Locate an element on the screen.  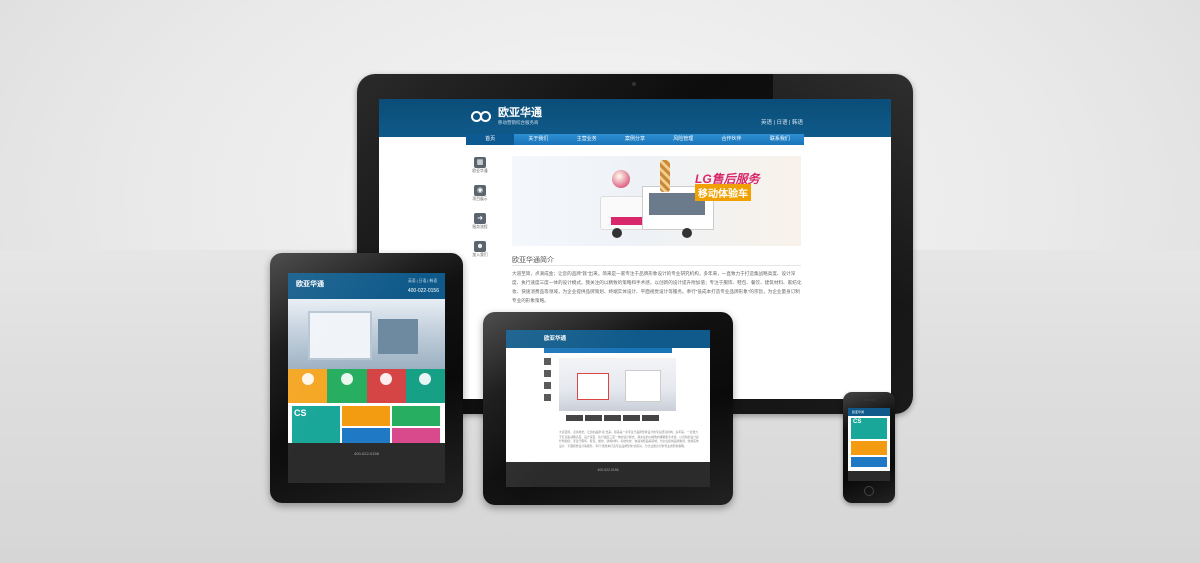
nav-item-contact: 联系我们 is located at coordinates (780, 139).